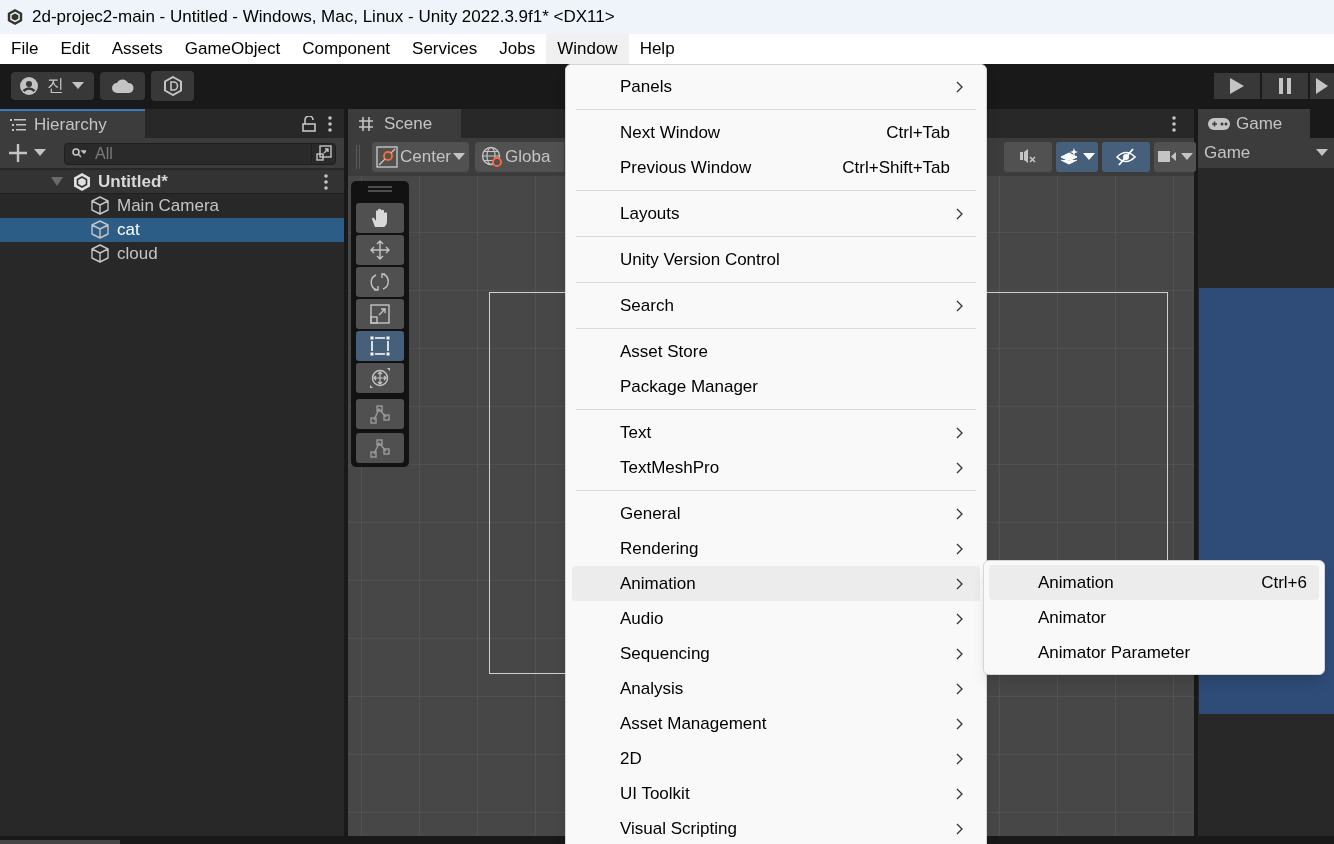  What do you see at coordinates (1322, 86) in the screenshot?
I see `step-button` at bounding box center [1322, 86].